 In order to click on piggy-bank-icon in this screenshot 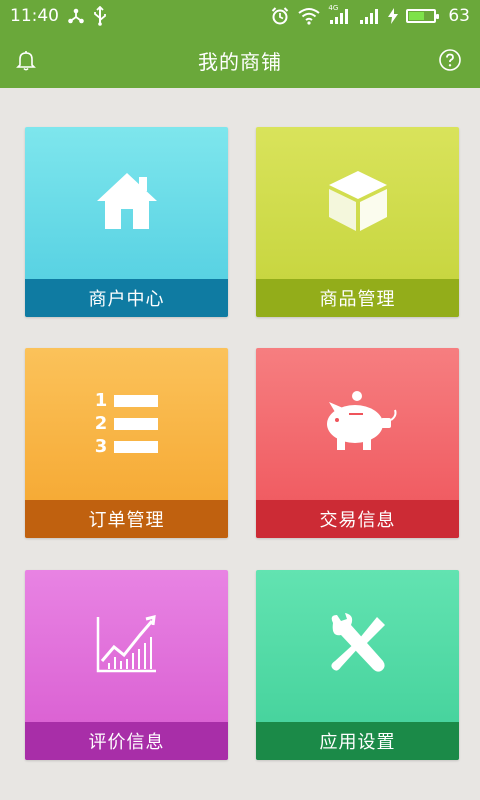, I will do `click(358, 424)`.